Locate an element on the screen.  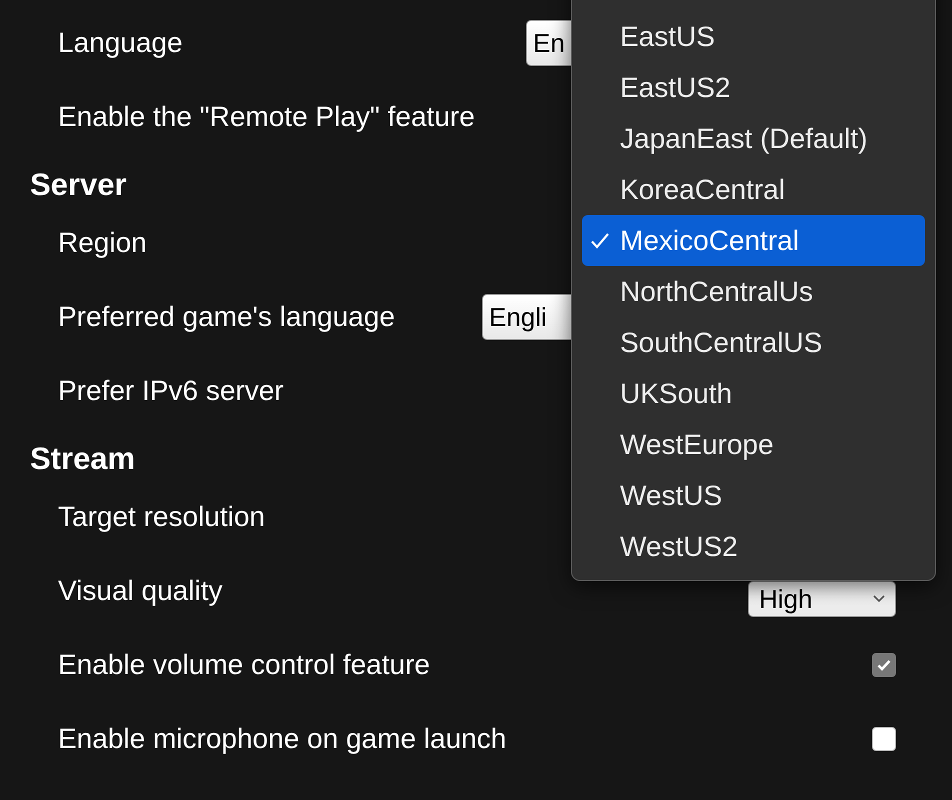
menu-item: NorthCentralUs is located at coordinates (753, 291).